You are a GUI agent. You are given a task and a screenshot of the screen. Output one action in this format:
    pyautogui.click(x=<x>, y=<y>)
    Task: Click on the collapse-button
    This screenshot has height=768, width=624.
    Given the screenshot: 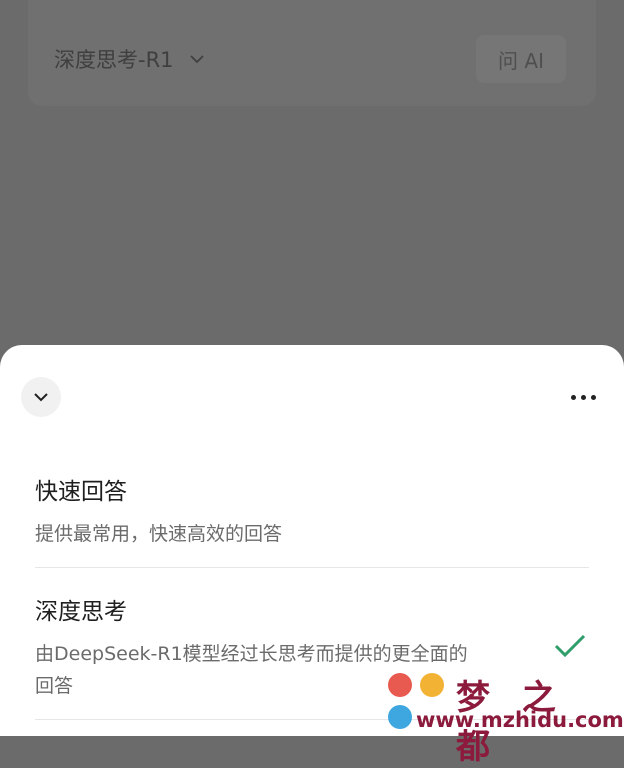 What is the action you would take?
    pyautogui.click(x=41, y=397)
    